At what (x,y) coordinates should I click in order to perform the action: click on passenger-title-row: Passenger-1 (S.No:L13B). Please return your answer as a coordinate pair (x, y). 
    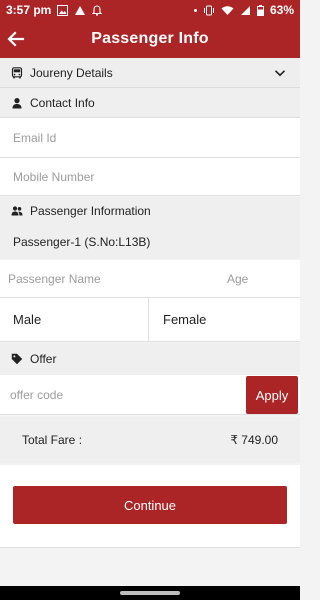
    Looking at the image, I should click on (150, 242).